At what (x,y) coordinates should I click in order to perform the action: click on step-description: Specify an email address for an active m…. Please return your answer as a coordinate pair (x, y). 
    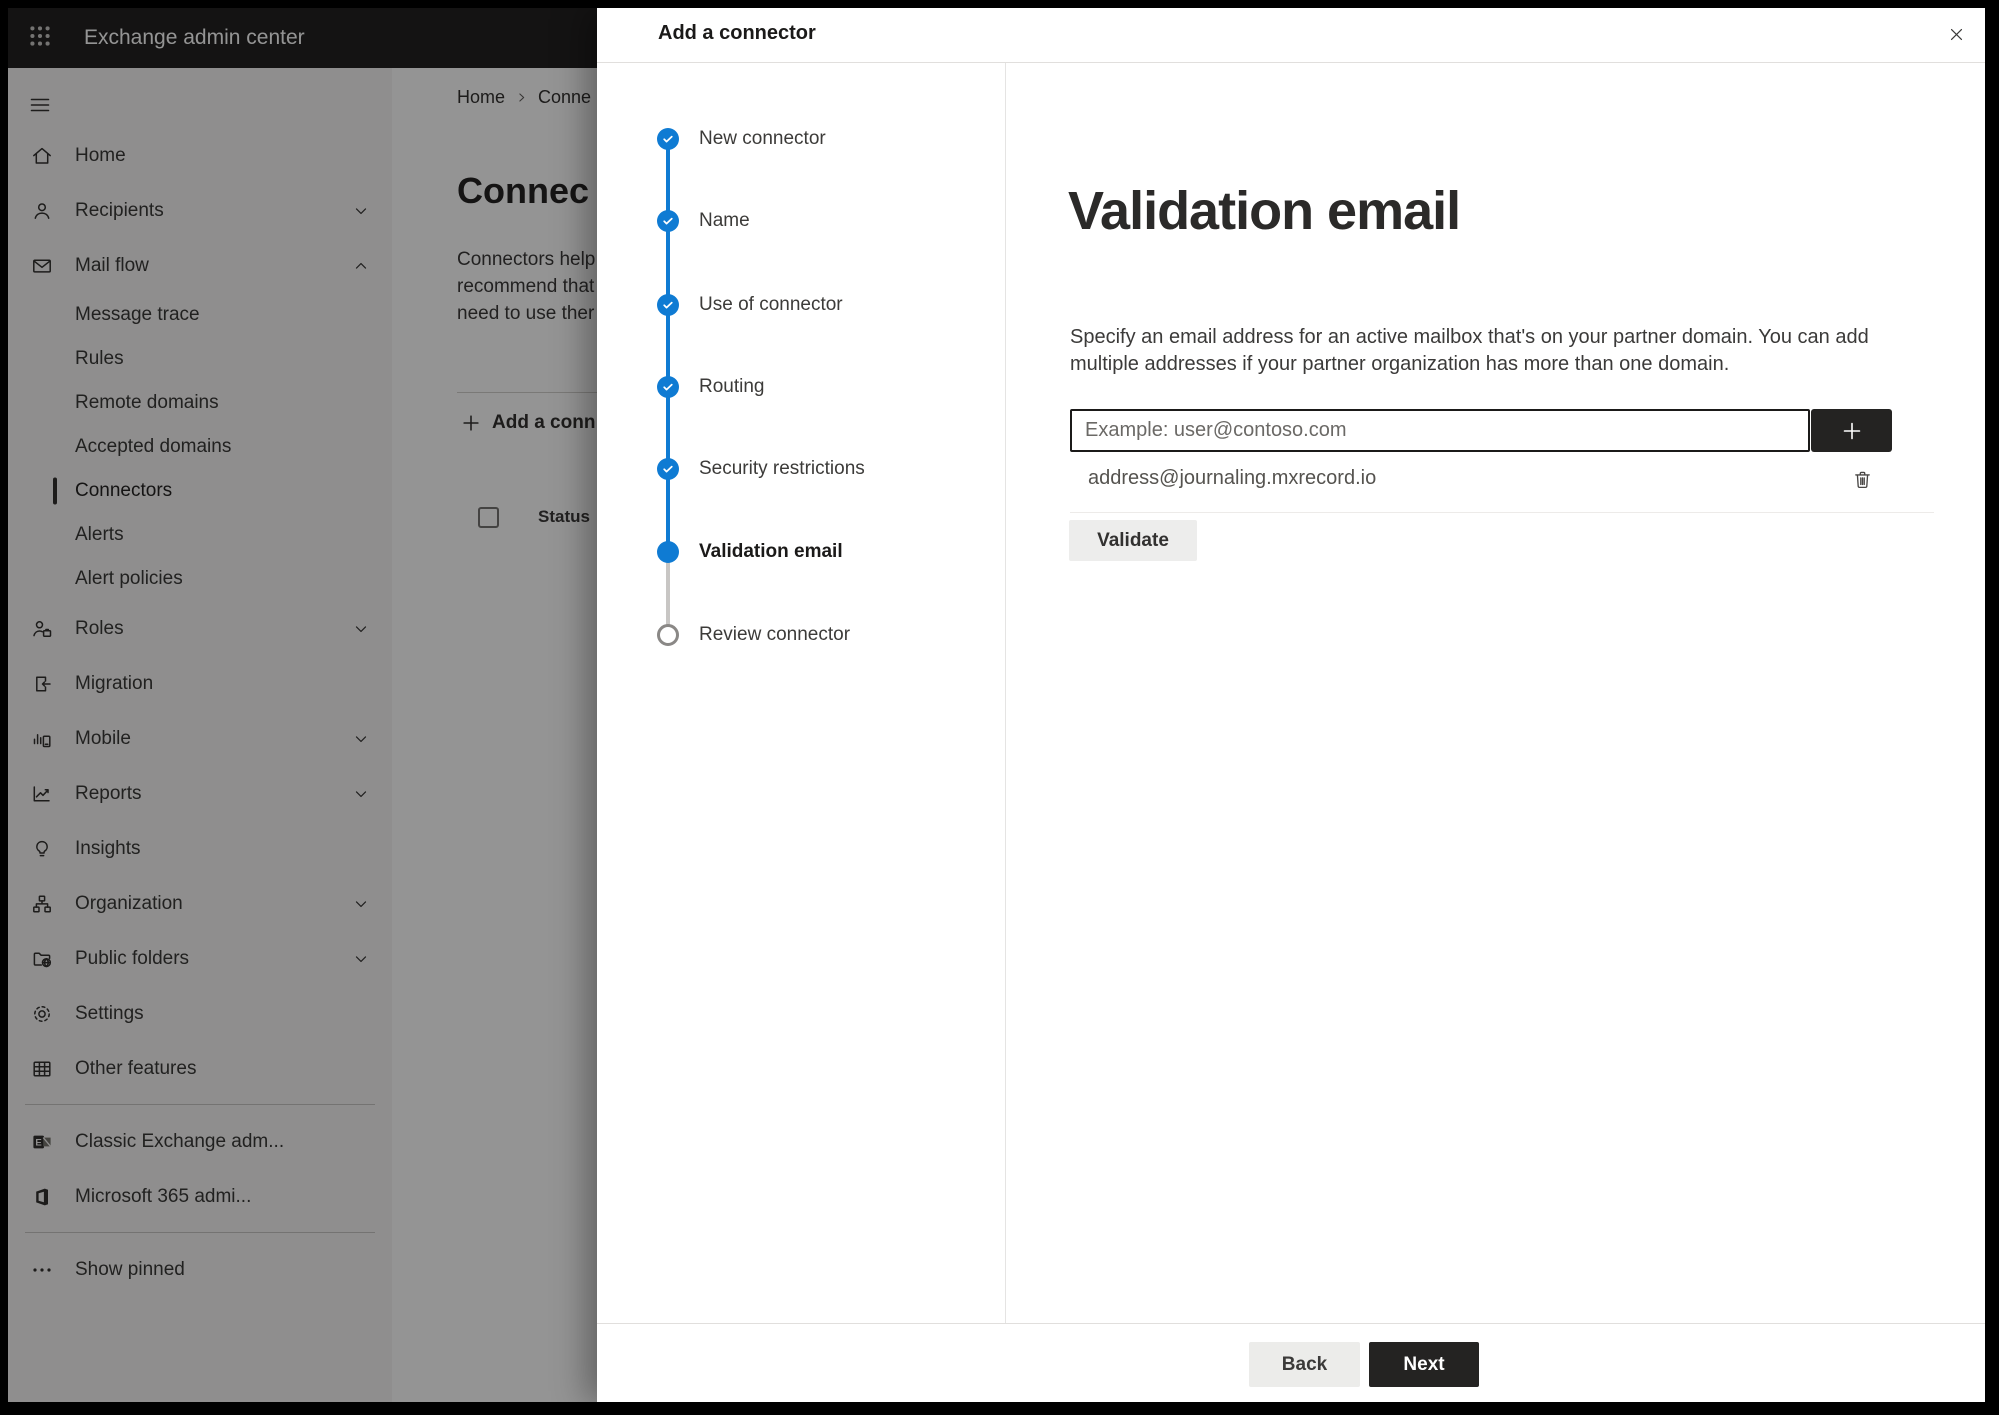
    Looking at the image, I should click on (1469, 351).